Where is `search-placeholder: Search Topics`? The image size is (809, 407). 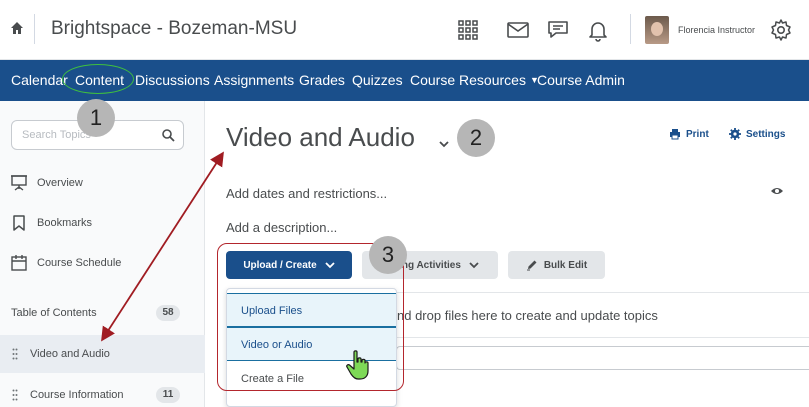
search-placeholder: Search Topics is located at coordinates (56, 135).